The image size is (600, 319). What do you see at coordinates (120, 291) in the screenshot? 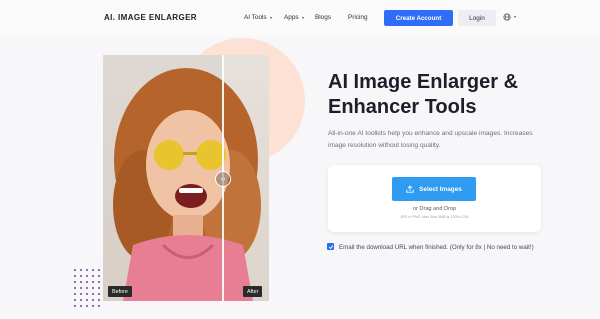
I see `before-label: Before` at bounding box center [120, 291].